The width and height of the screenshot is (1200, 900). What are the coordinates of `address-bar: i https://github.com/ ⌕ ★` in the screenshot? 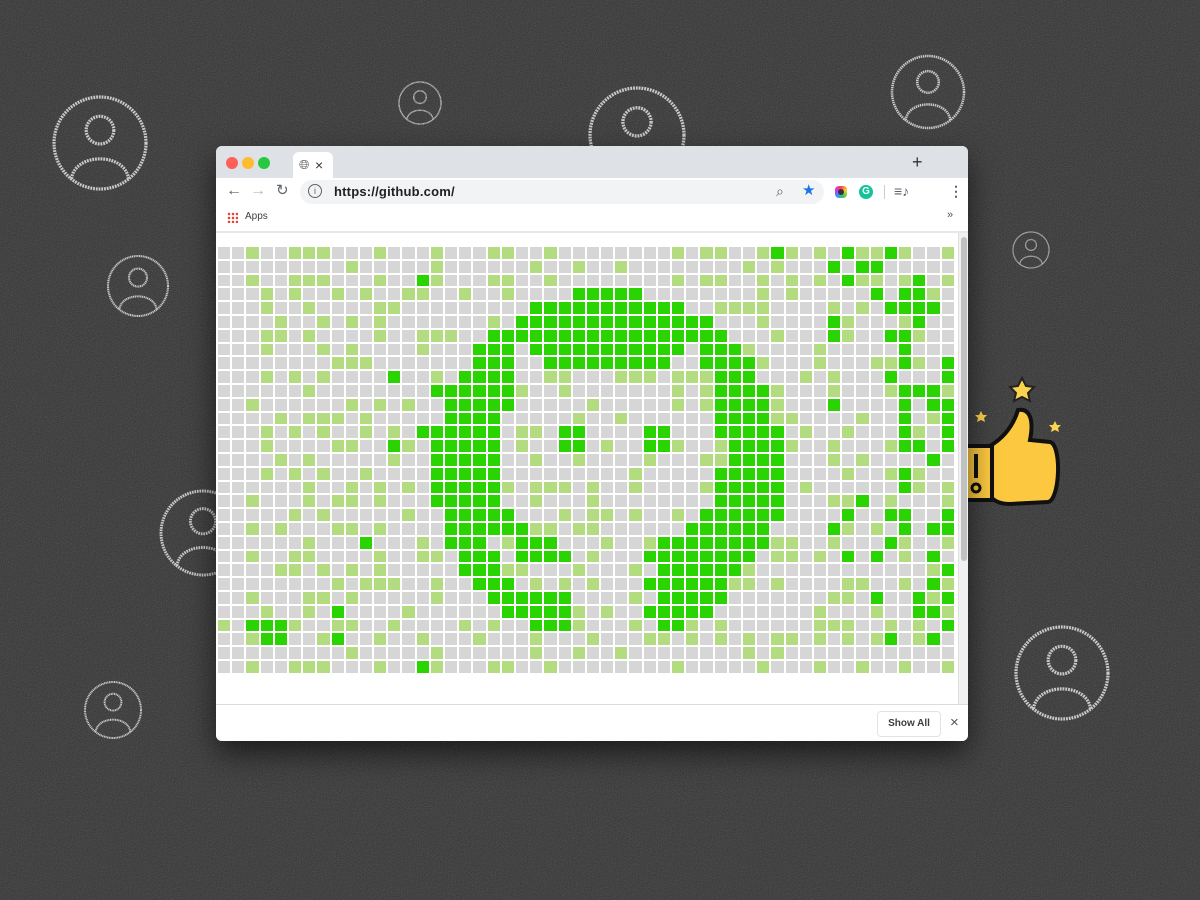 It's located at (562, 192).